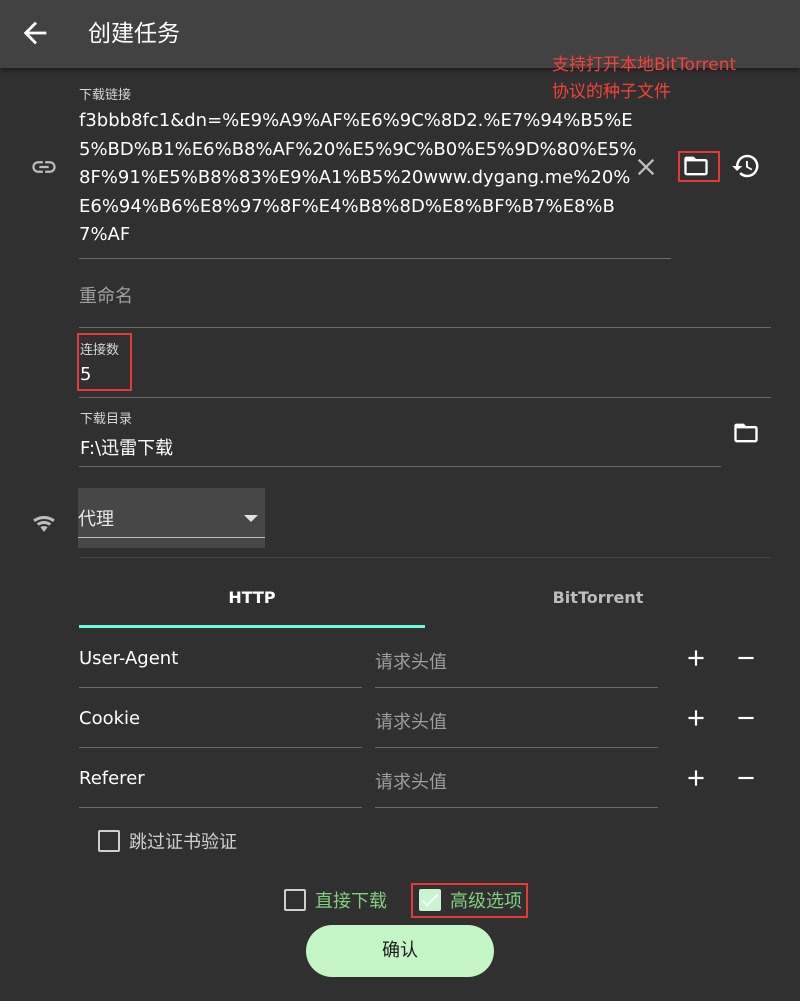  Describe the element at coordinates (252, 626) in the screenshot. I see `tab-indicator` at that location.